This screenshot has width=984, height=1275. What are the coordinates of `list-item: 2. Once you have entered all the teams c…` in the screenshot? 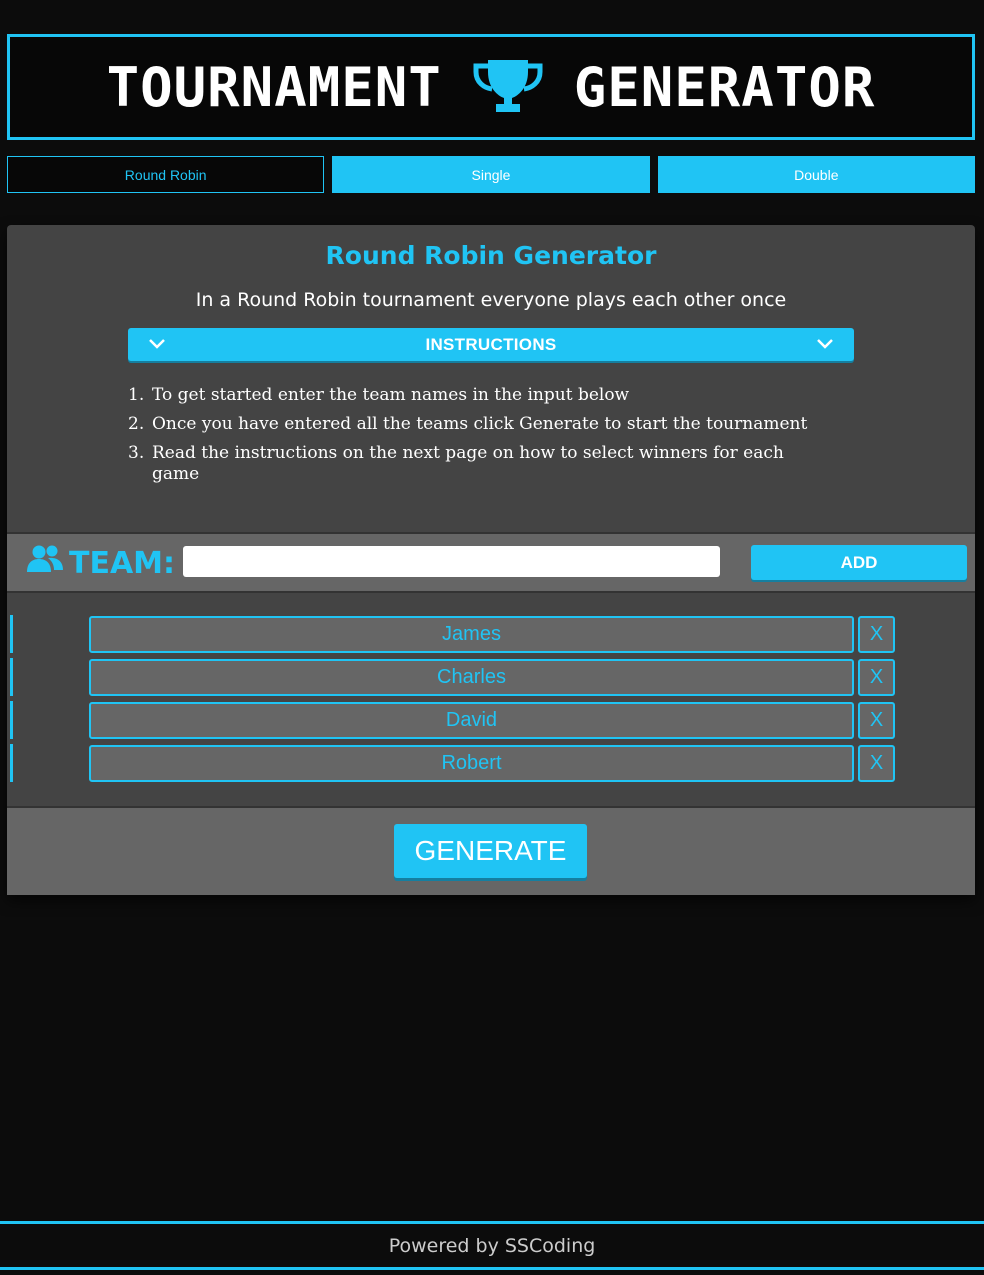 It's located at (478, 424).